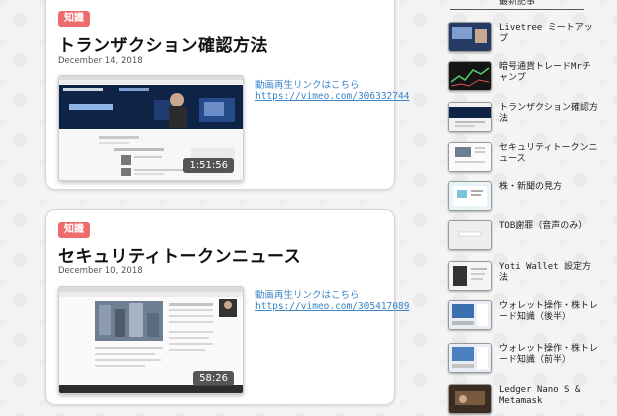  I want to click on sidebar-item: セキュリティトークンニュース, so click(530, 158).